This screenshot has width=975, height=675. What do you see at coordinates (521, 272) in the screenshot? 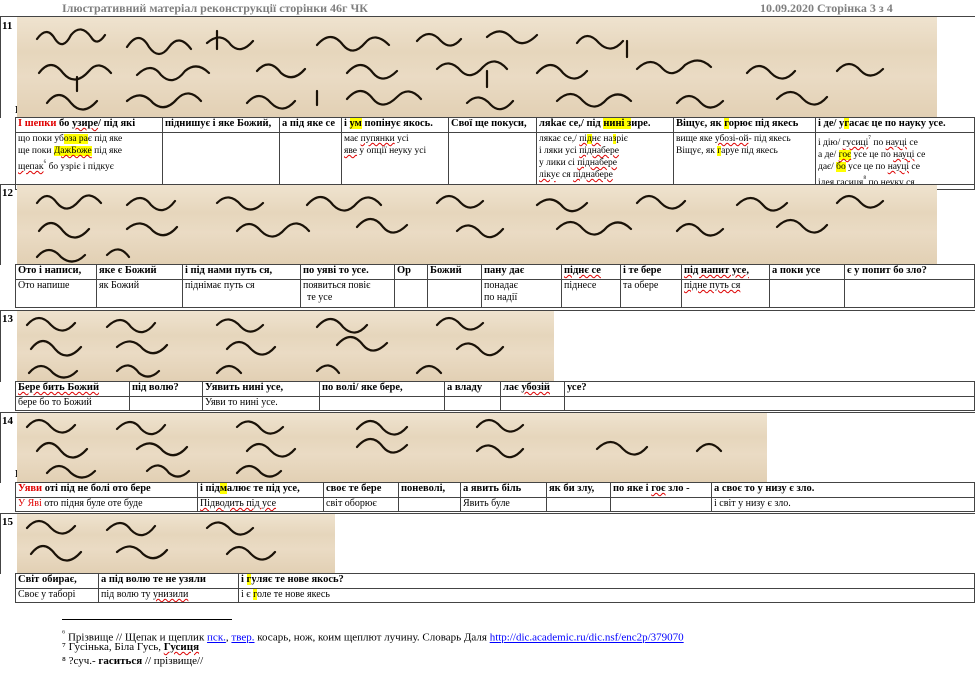
I see `cell: пану дає` at bounding box center [521, 272].